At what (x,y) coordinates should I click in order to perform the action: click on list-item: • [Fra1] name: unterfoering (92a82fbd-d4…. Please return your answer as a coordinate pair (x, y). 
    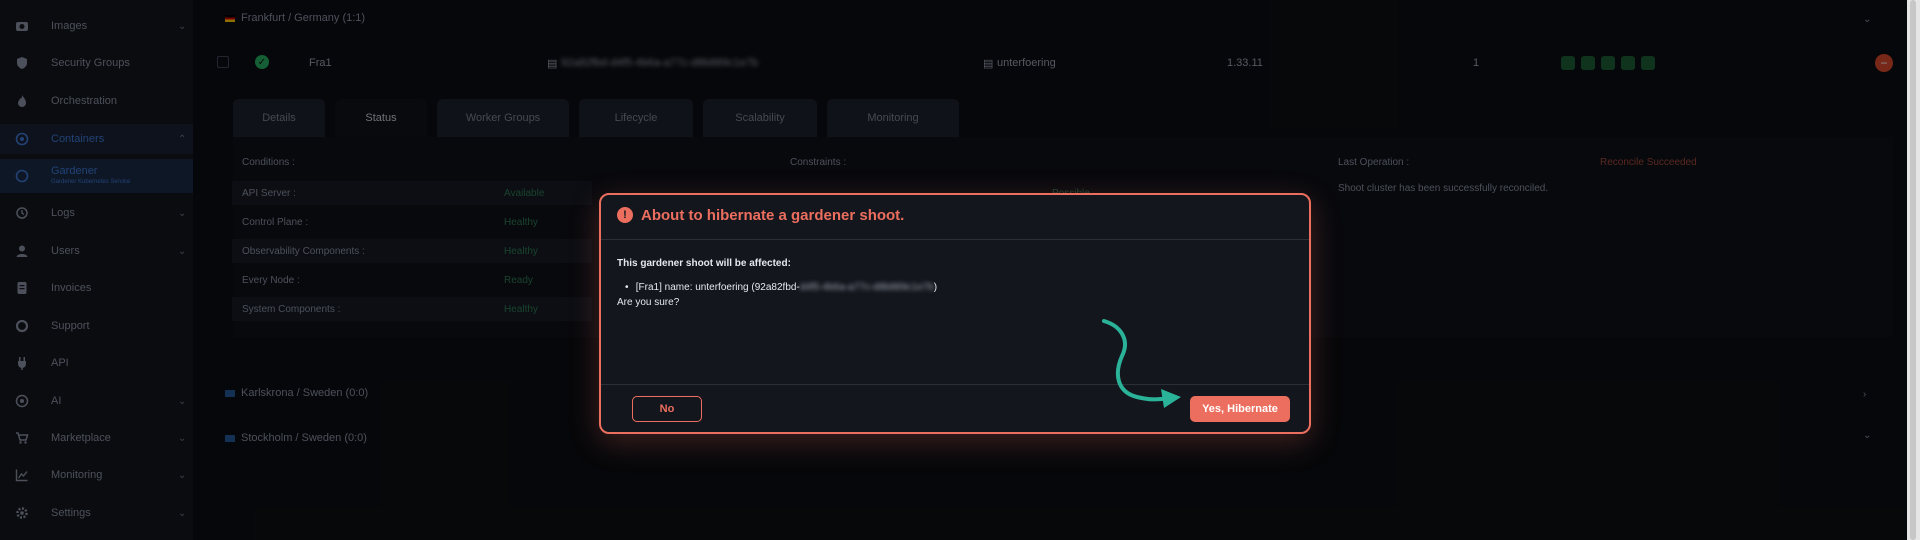
    Looking at the image, I should click on (781, 287).